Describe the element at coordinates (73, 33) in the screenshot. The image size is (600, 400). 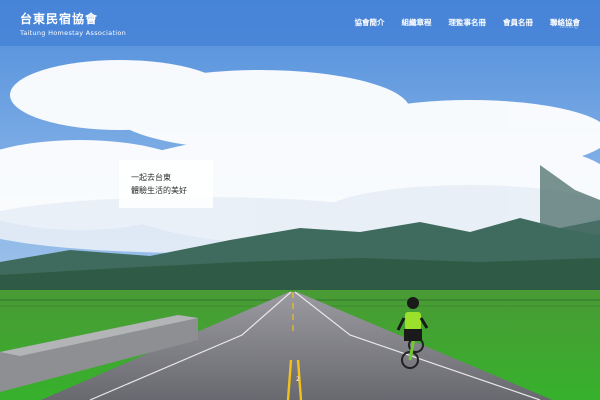
I see `site-logo-subtitle: Taitung Homestay Association` at that location.